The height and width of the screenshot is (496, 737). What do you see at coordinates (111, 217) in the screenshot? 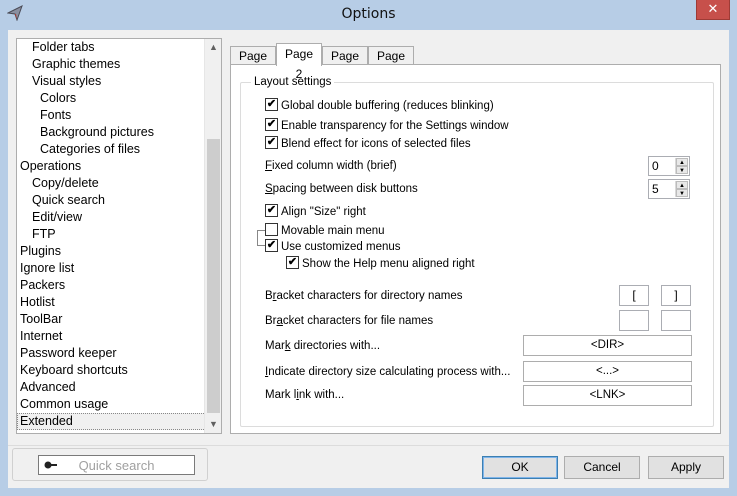
I see `tree-item: Edit/view` at bounding box center [111, 217].